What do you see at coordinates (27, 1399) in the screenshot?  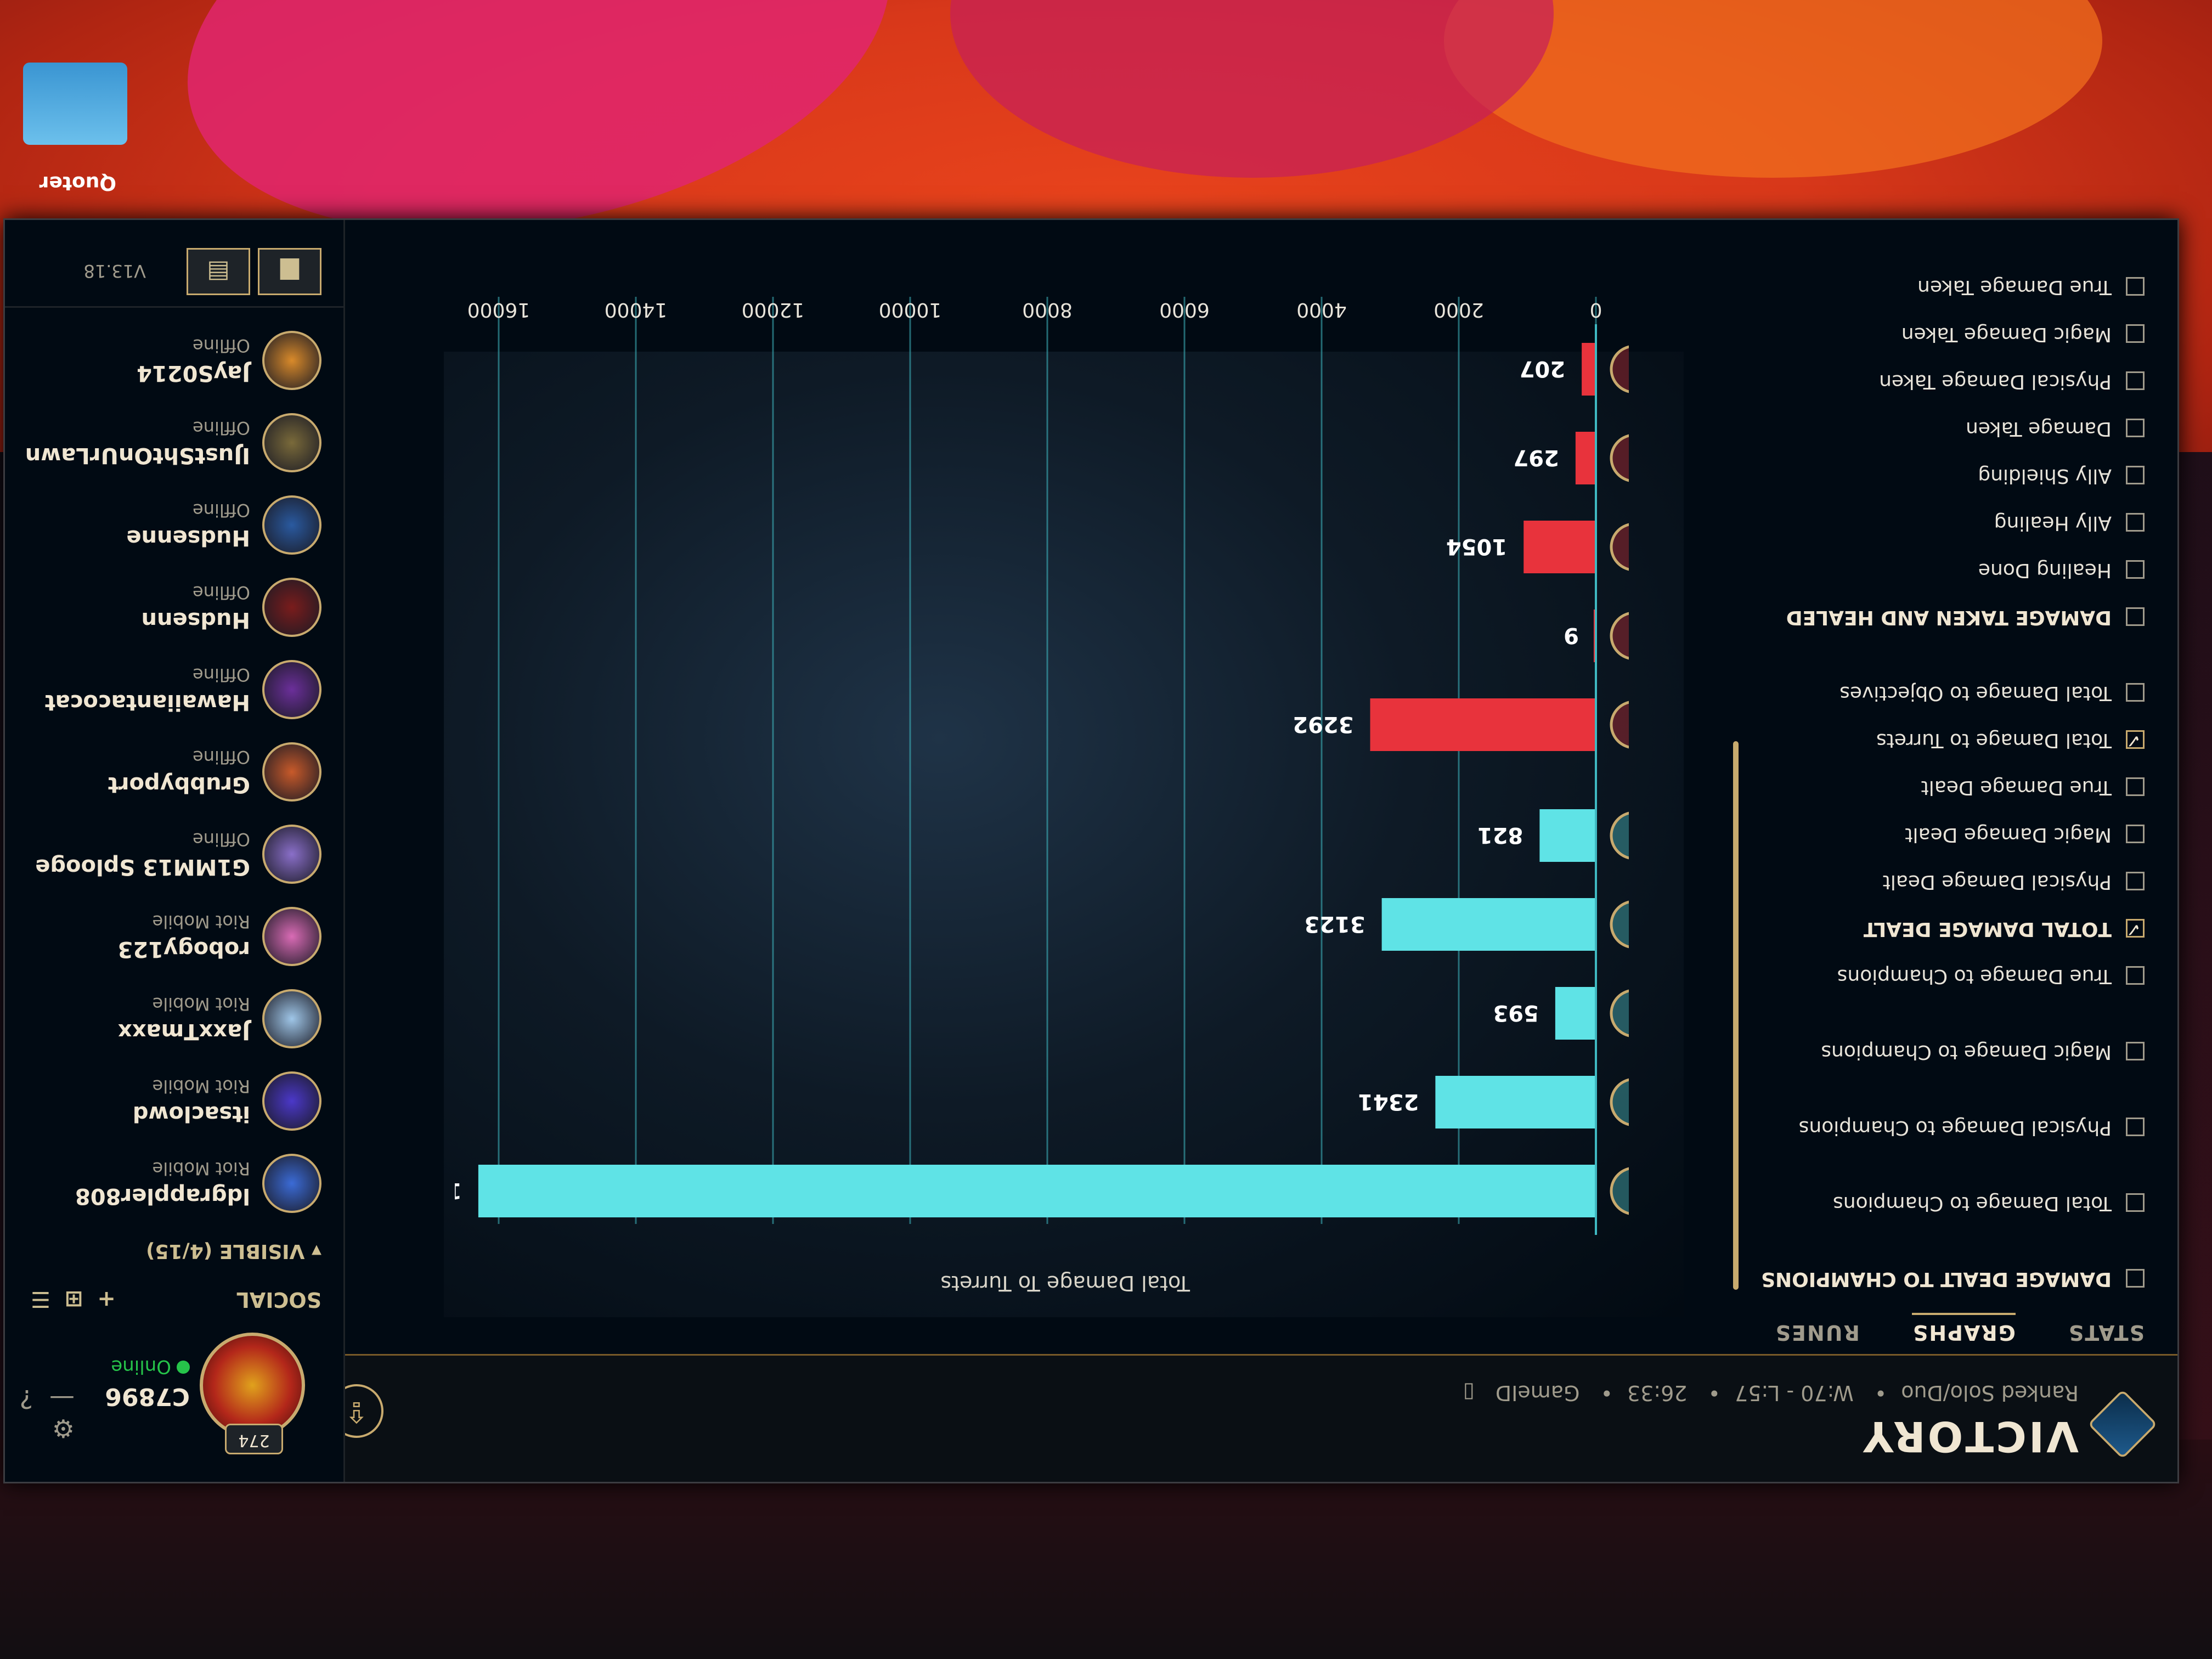 I see `help-icon: ?` at bounding box center [27, 1399].